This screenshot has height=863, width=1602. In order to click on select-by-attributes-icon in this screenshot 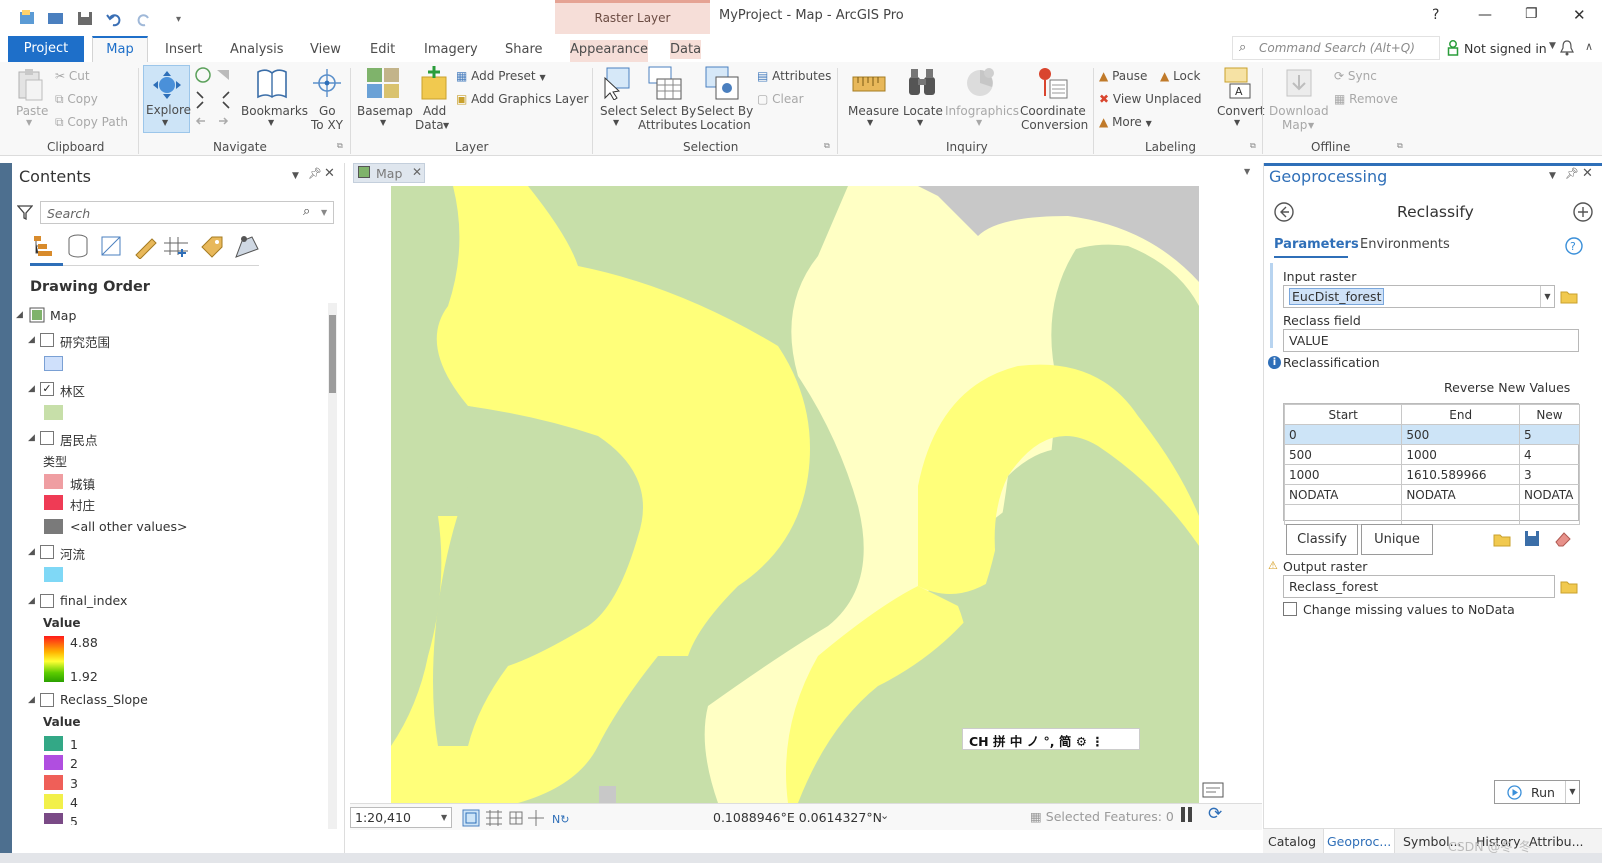, I will do `click(665, 83)`.